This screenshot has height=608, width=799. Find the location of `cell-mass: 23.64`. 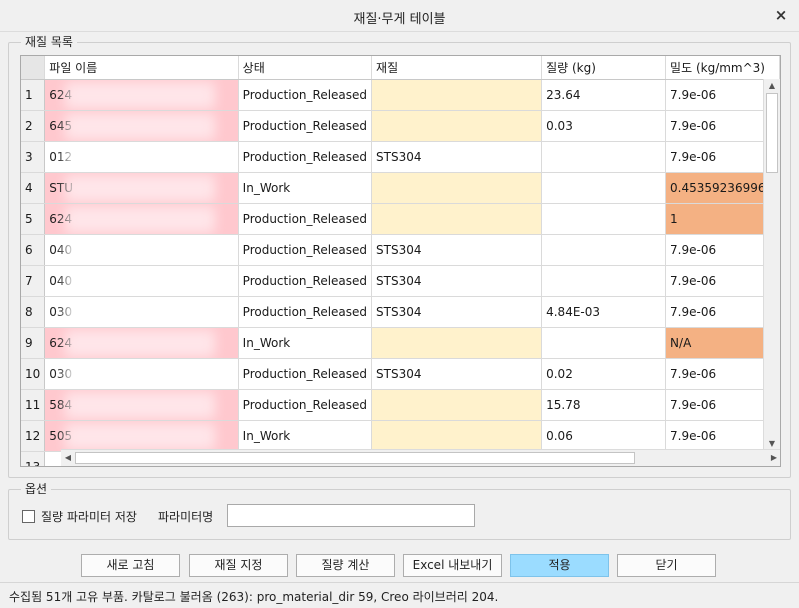

cell-mass: 23.64 is located at coordinates (604, 95).